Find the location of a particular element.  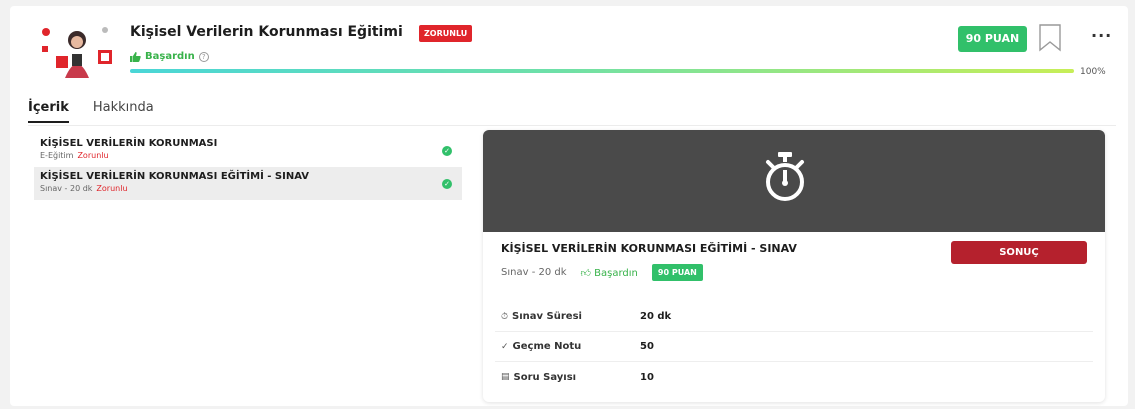

course-status: Başardın ? is located at coordinates (169, 56).